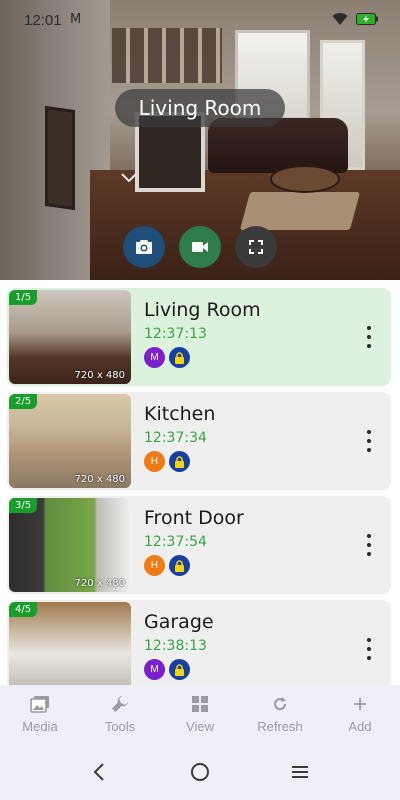 This screenshot has height=800, width=400. What do you see at coordinates (39, 704) in the screenshot?
I see `image-icon` at bounding box center [39, 704].